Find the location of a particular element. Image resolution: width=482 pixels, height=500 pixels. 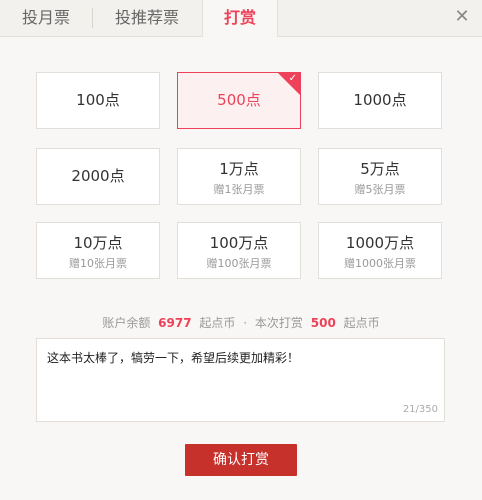

tab-bar: 投月票 投推荐票 打赏 ✕ is located at coordinates (241, 18).